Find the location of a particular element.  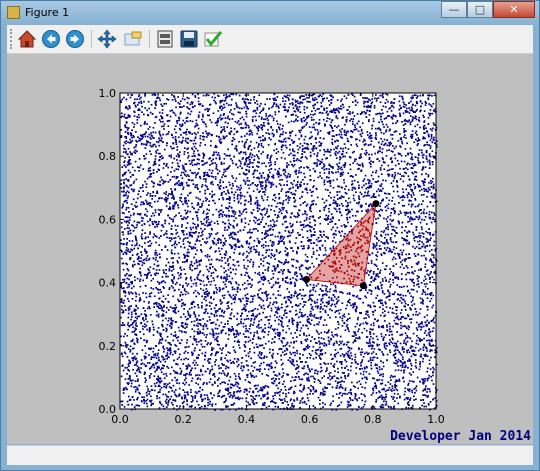

close-button: ✕ is located at coordinates (514, 9).